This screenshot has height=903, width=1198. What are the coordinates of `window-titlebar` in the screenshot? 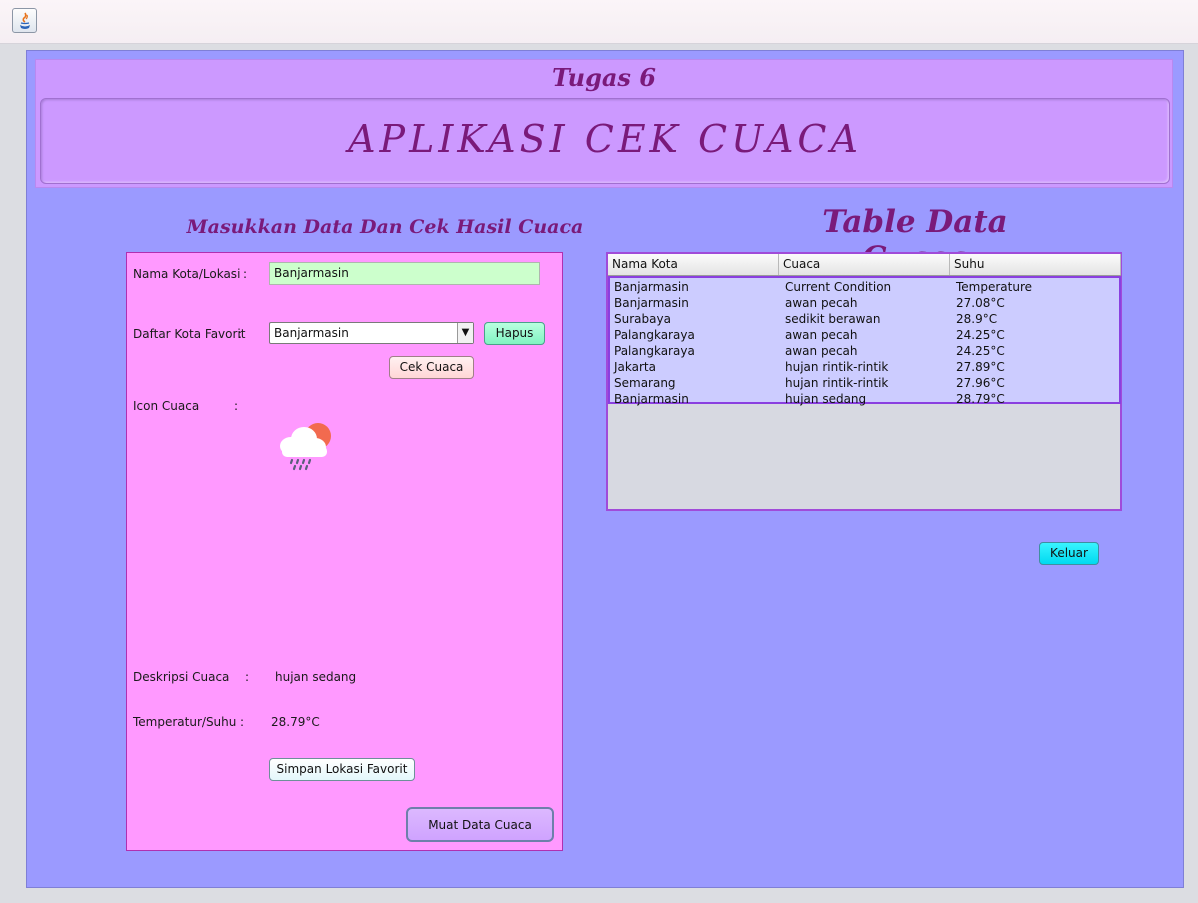 It's located at (599, 22).